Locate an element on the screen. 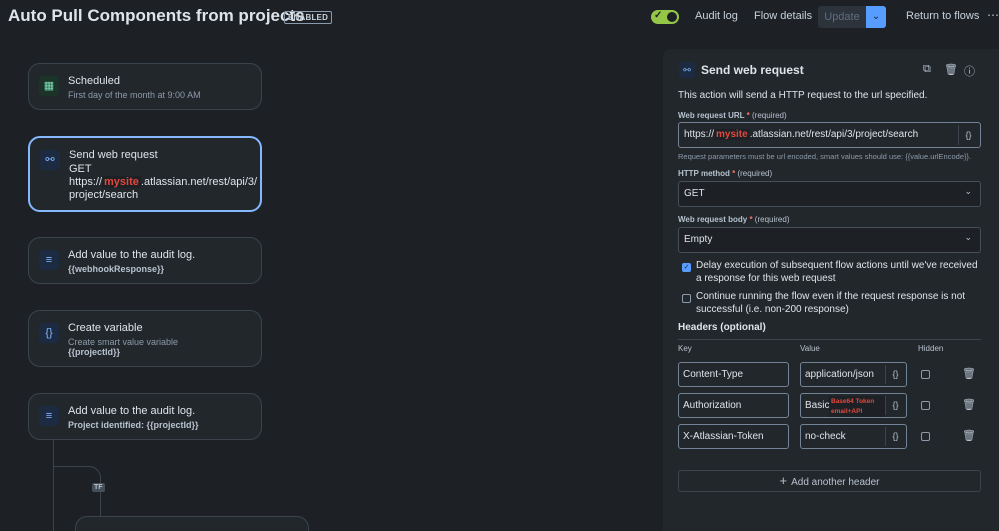  label-text: Web request URL is located at coordinates (711, 115).